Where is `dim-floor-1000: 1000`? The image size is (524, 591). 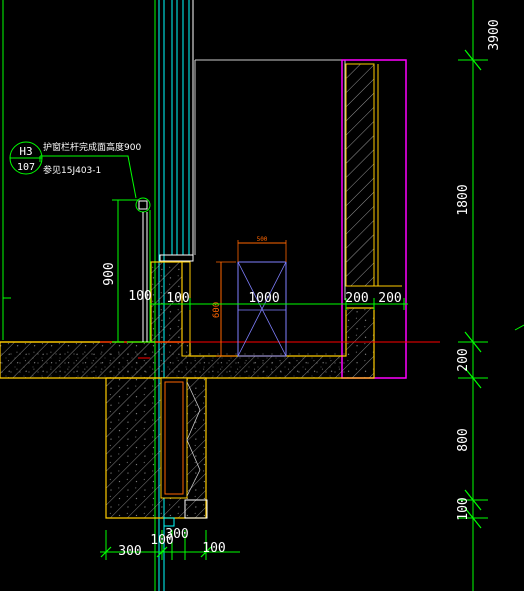 dim-floor-1000: 1000 is located at coordinates (263, 298).